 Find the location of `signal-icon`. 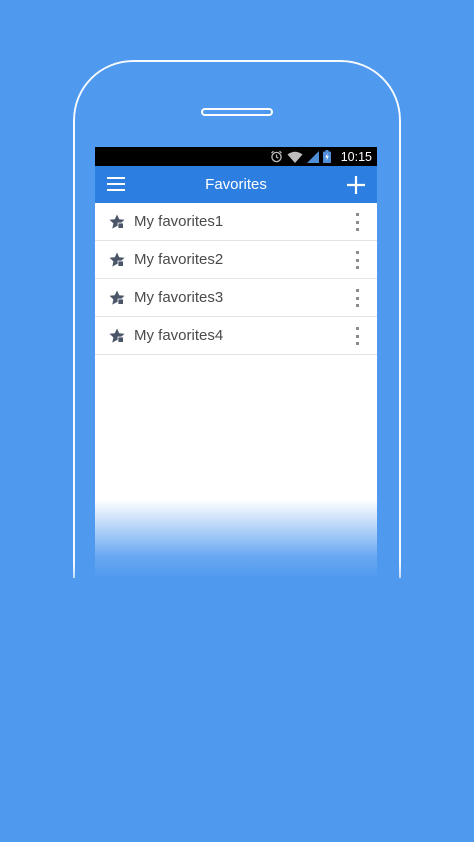

signal-icon is located at coordinates (312, 156).